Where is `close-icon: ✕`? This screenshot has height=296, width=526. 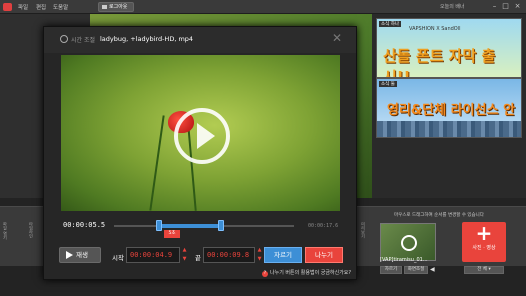 close-icon: ✕ is located at coordinates (337, 38).